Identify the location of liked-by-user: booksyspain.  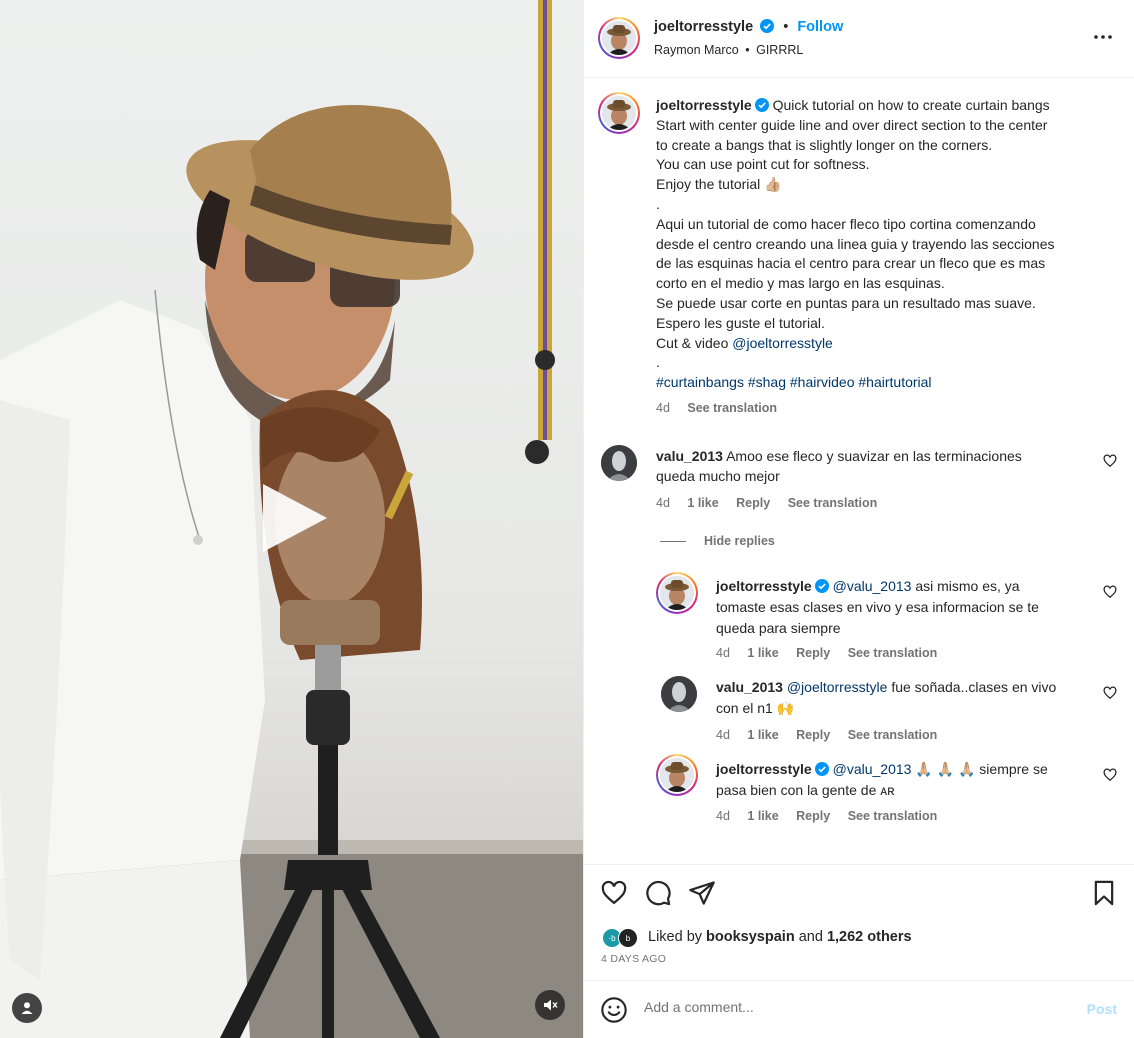
(750, 937).